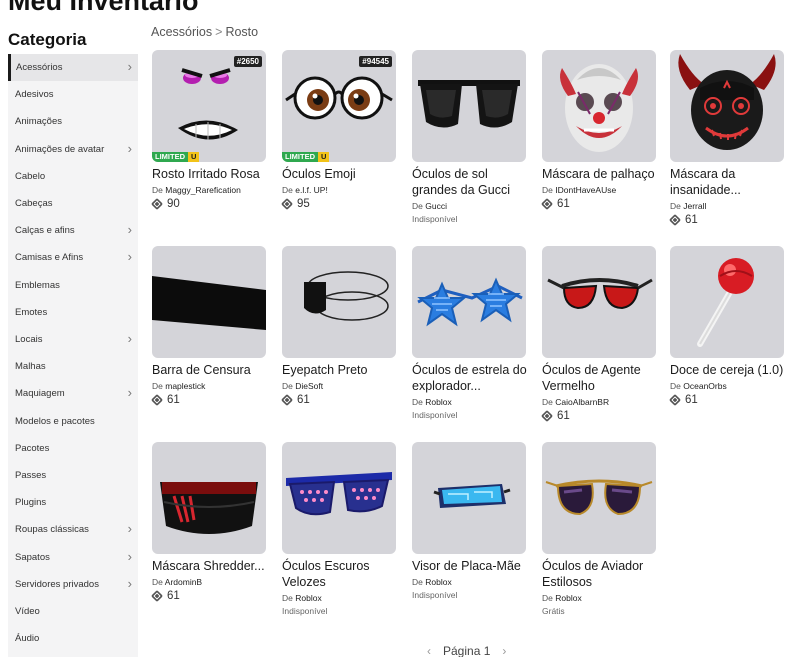  I want to click on previous-page-button: ‹, so click(429, 650).